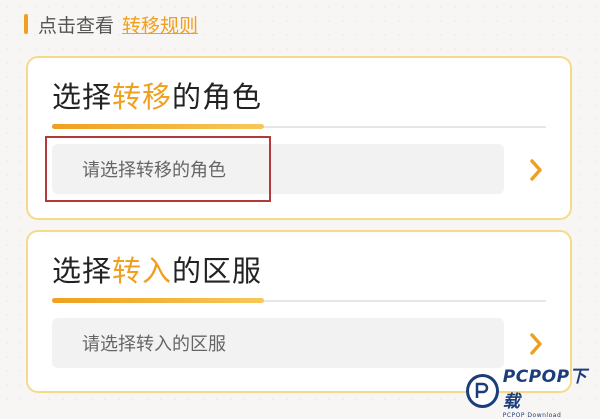  I want to click on rules-link: 转移规则, so click(160, 24).